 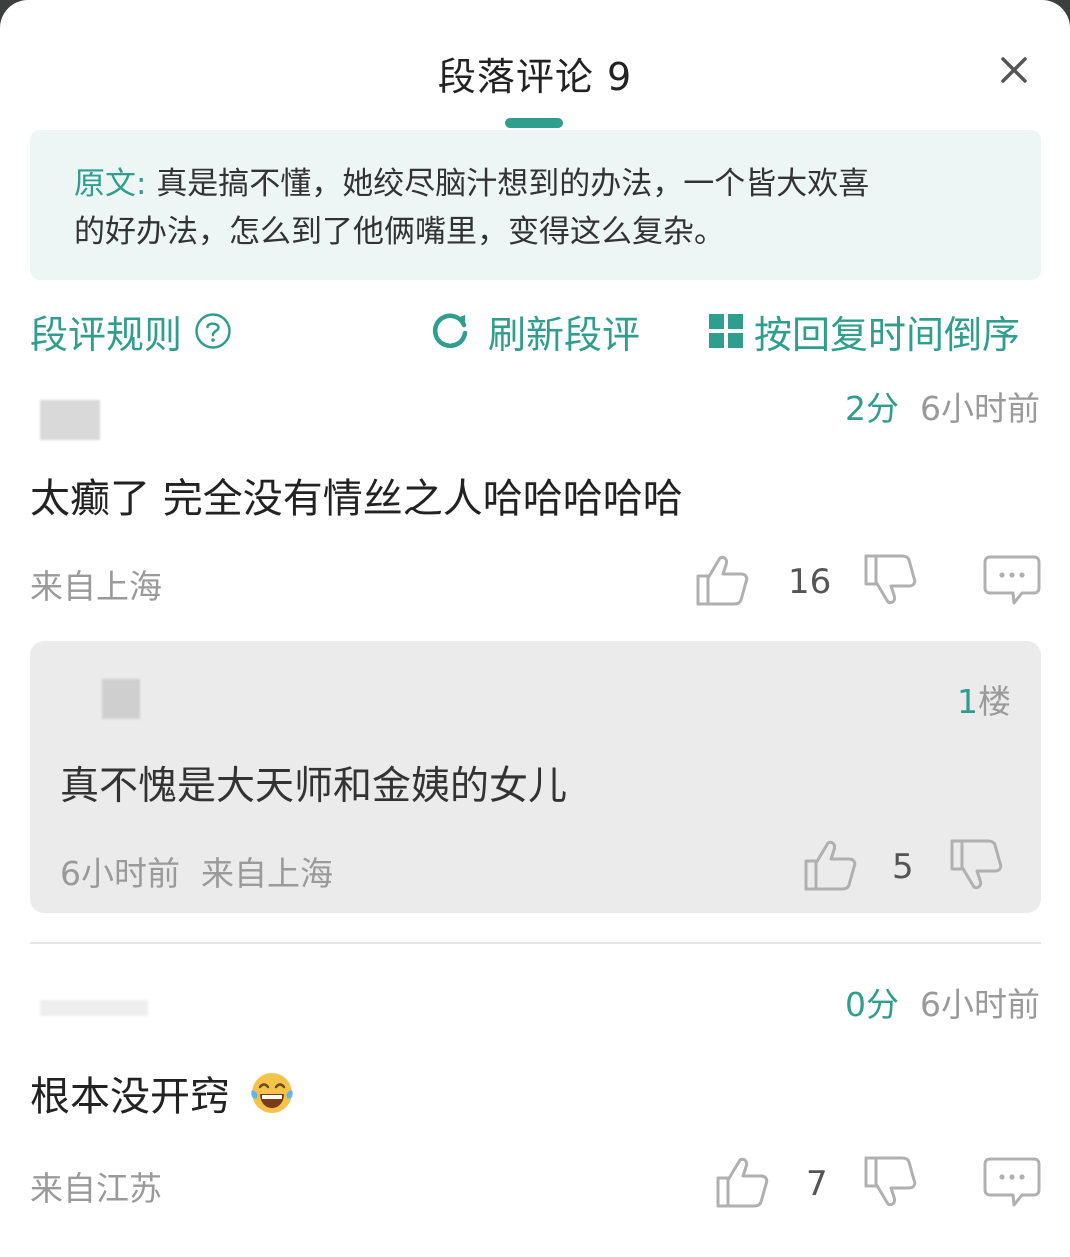 What do you see at coordinates (356, 499) in the screenshot?
I see `comment-text: 太癫了 完全没有情丝之人哈哈哈哈哈` at bounding box center [356, 499].